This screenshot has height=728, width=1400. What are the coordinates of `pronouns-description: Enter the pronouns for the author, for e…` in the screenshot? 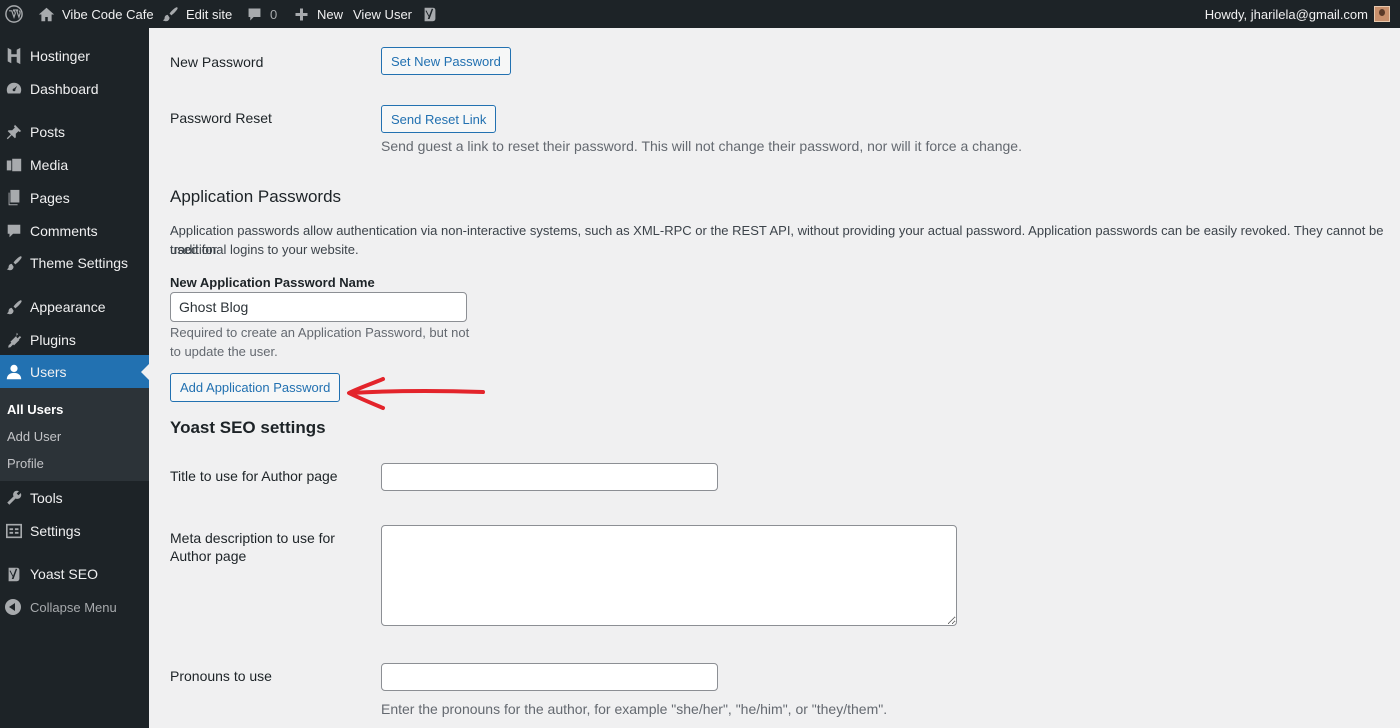 It's located at (634, 709).